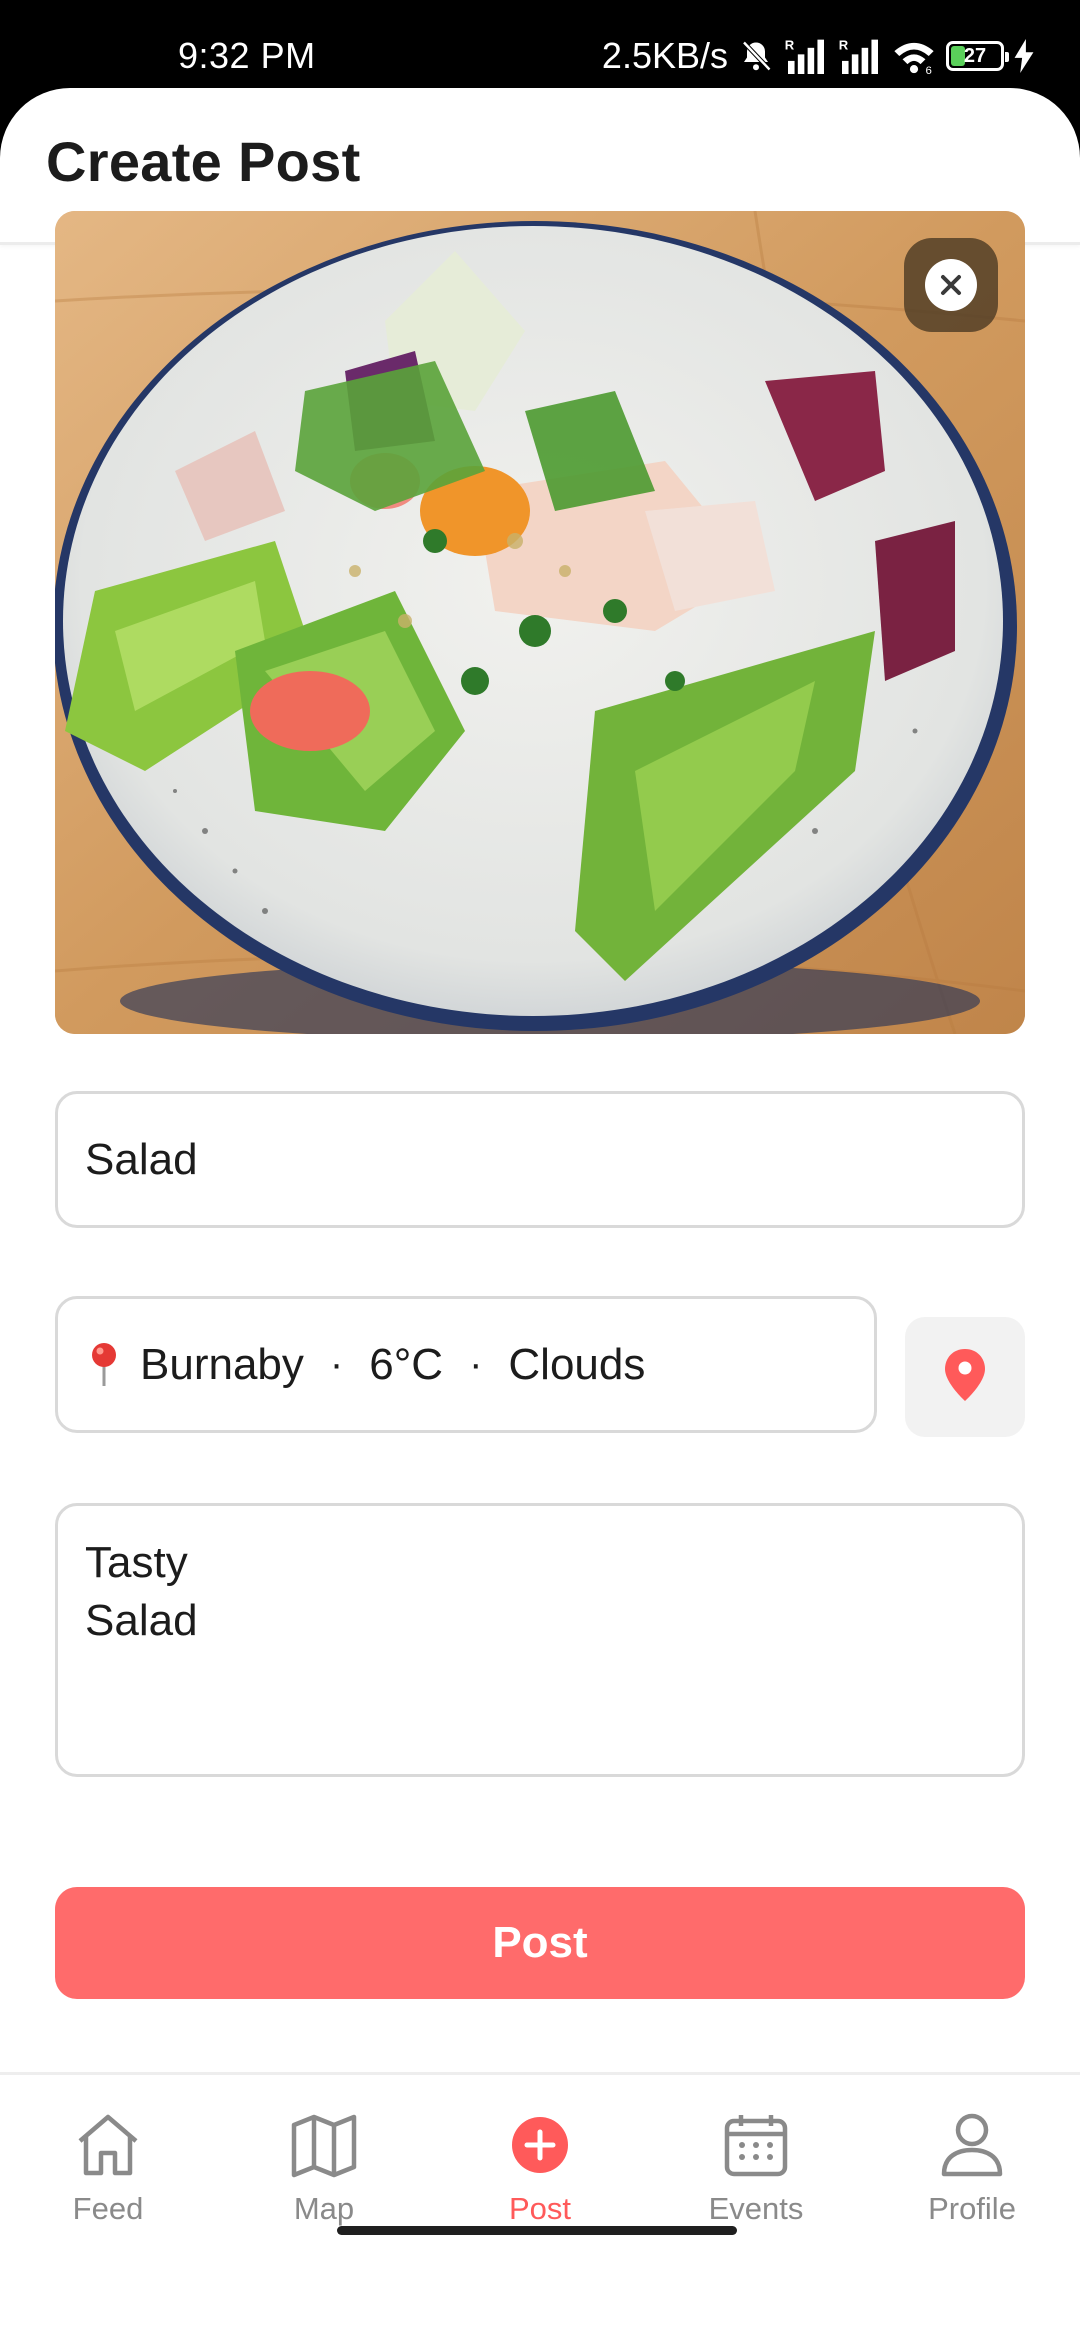  Describe the element at coordinates (406, 1364) in the screenshot. I see `location-temperature: 6°C` at that location.